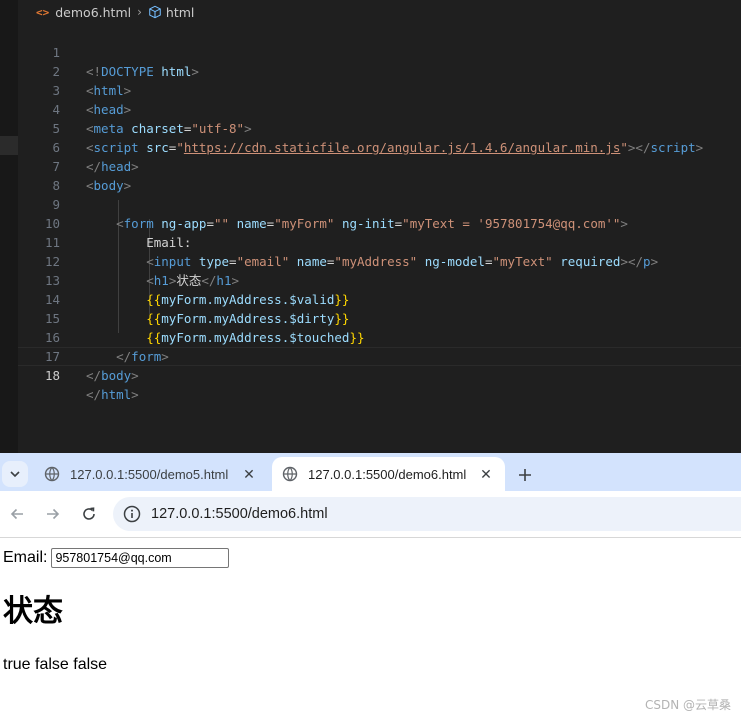 This screenshot has width=741, height=719. What do you see at coordinates (379, 355) in the screenshot?
I see `code-line: 17 </body>` at bounding box center [379, 355].